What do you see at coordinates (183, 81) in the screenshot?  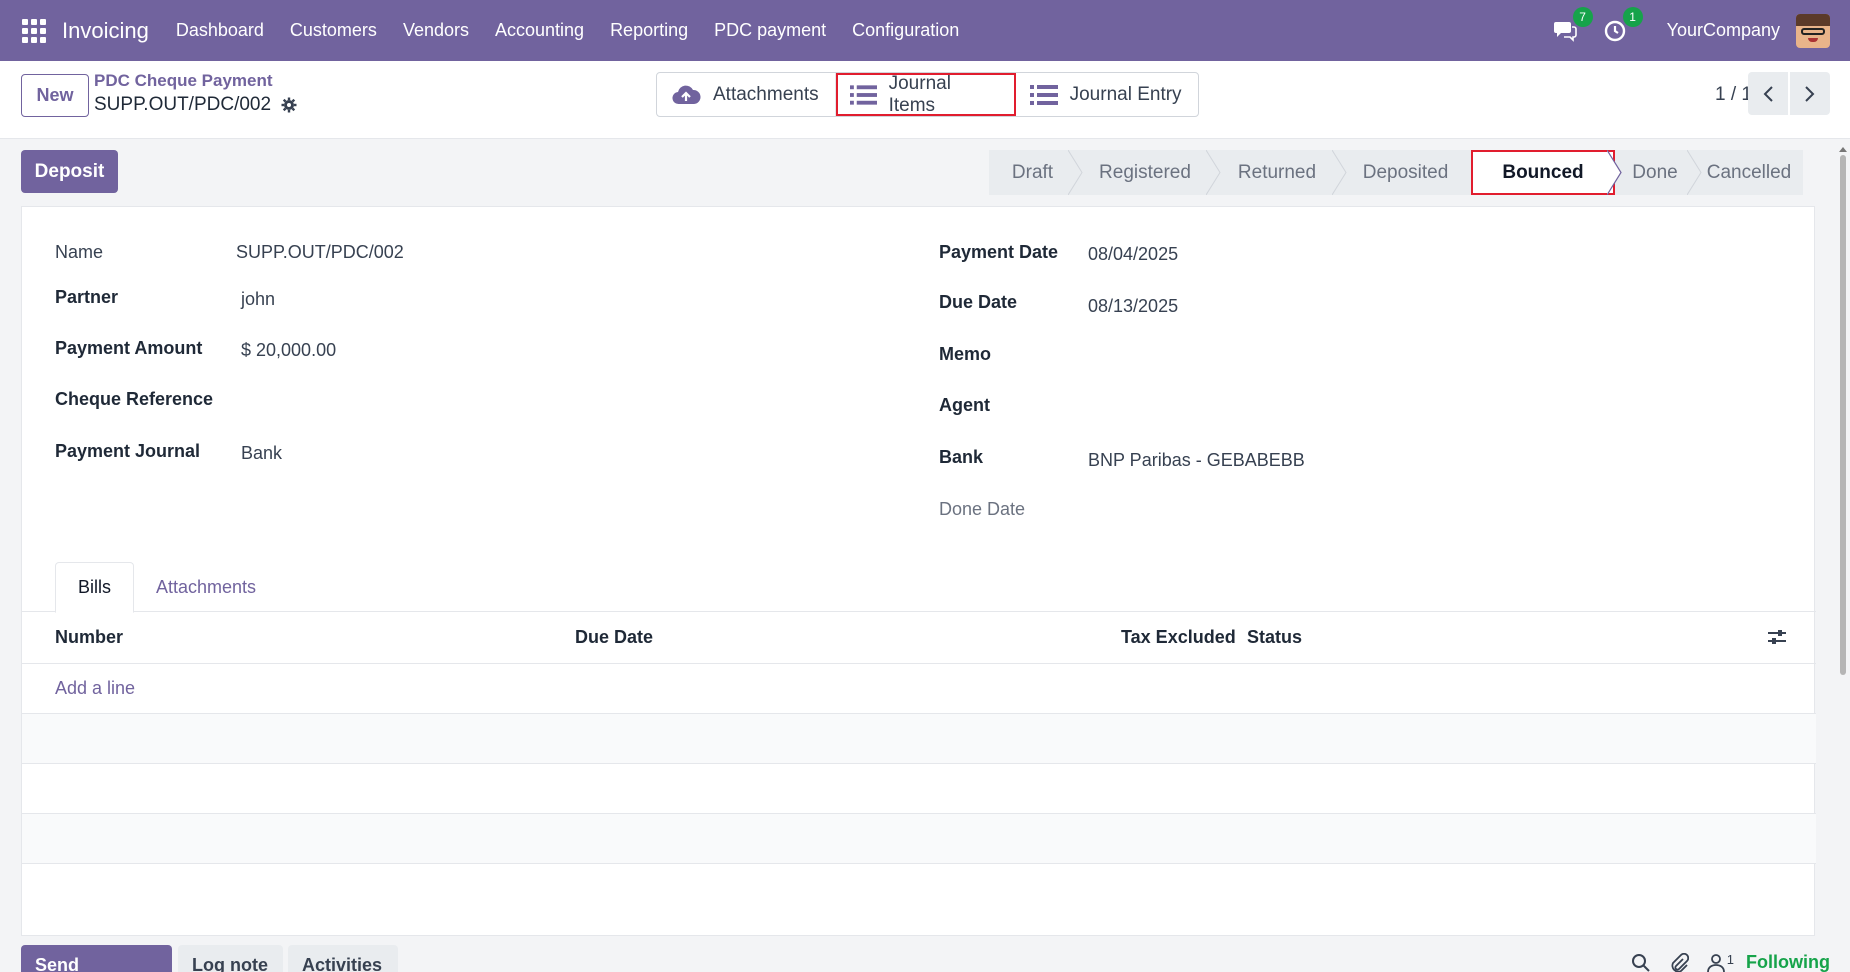 I see `breadcrumb-parent: PDC Cheque Payment` at bounding box center [183, 81].